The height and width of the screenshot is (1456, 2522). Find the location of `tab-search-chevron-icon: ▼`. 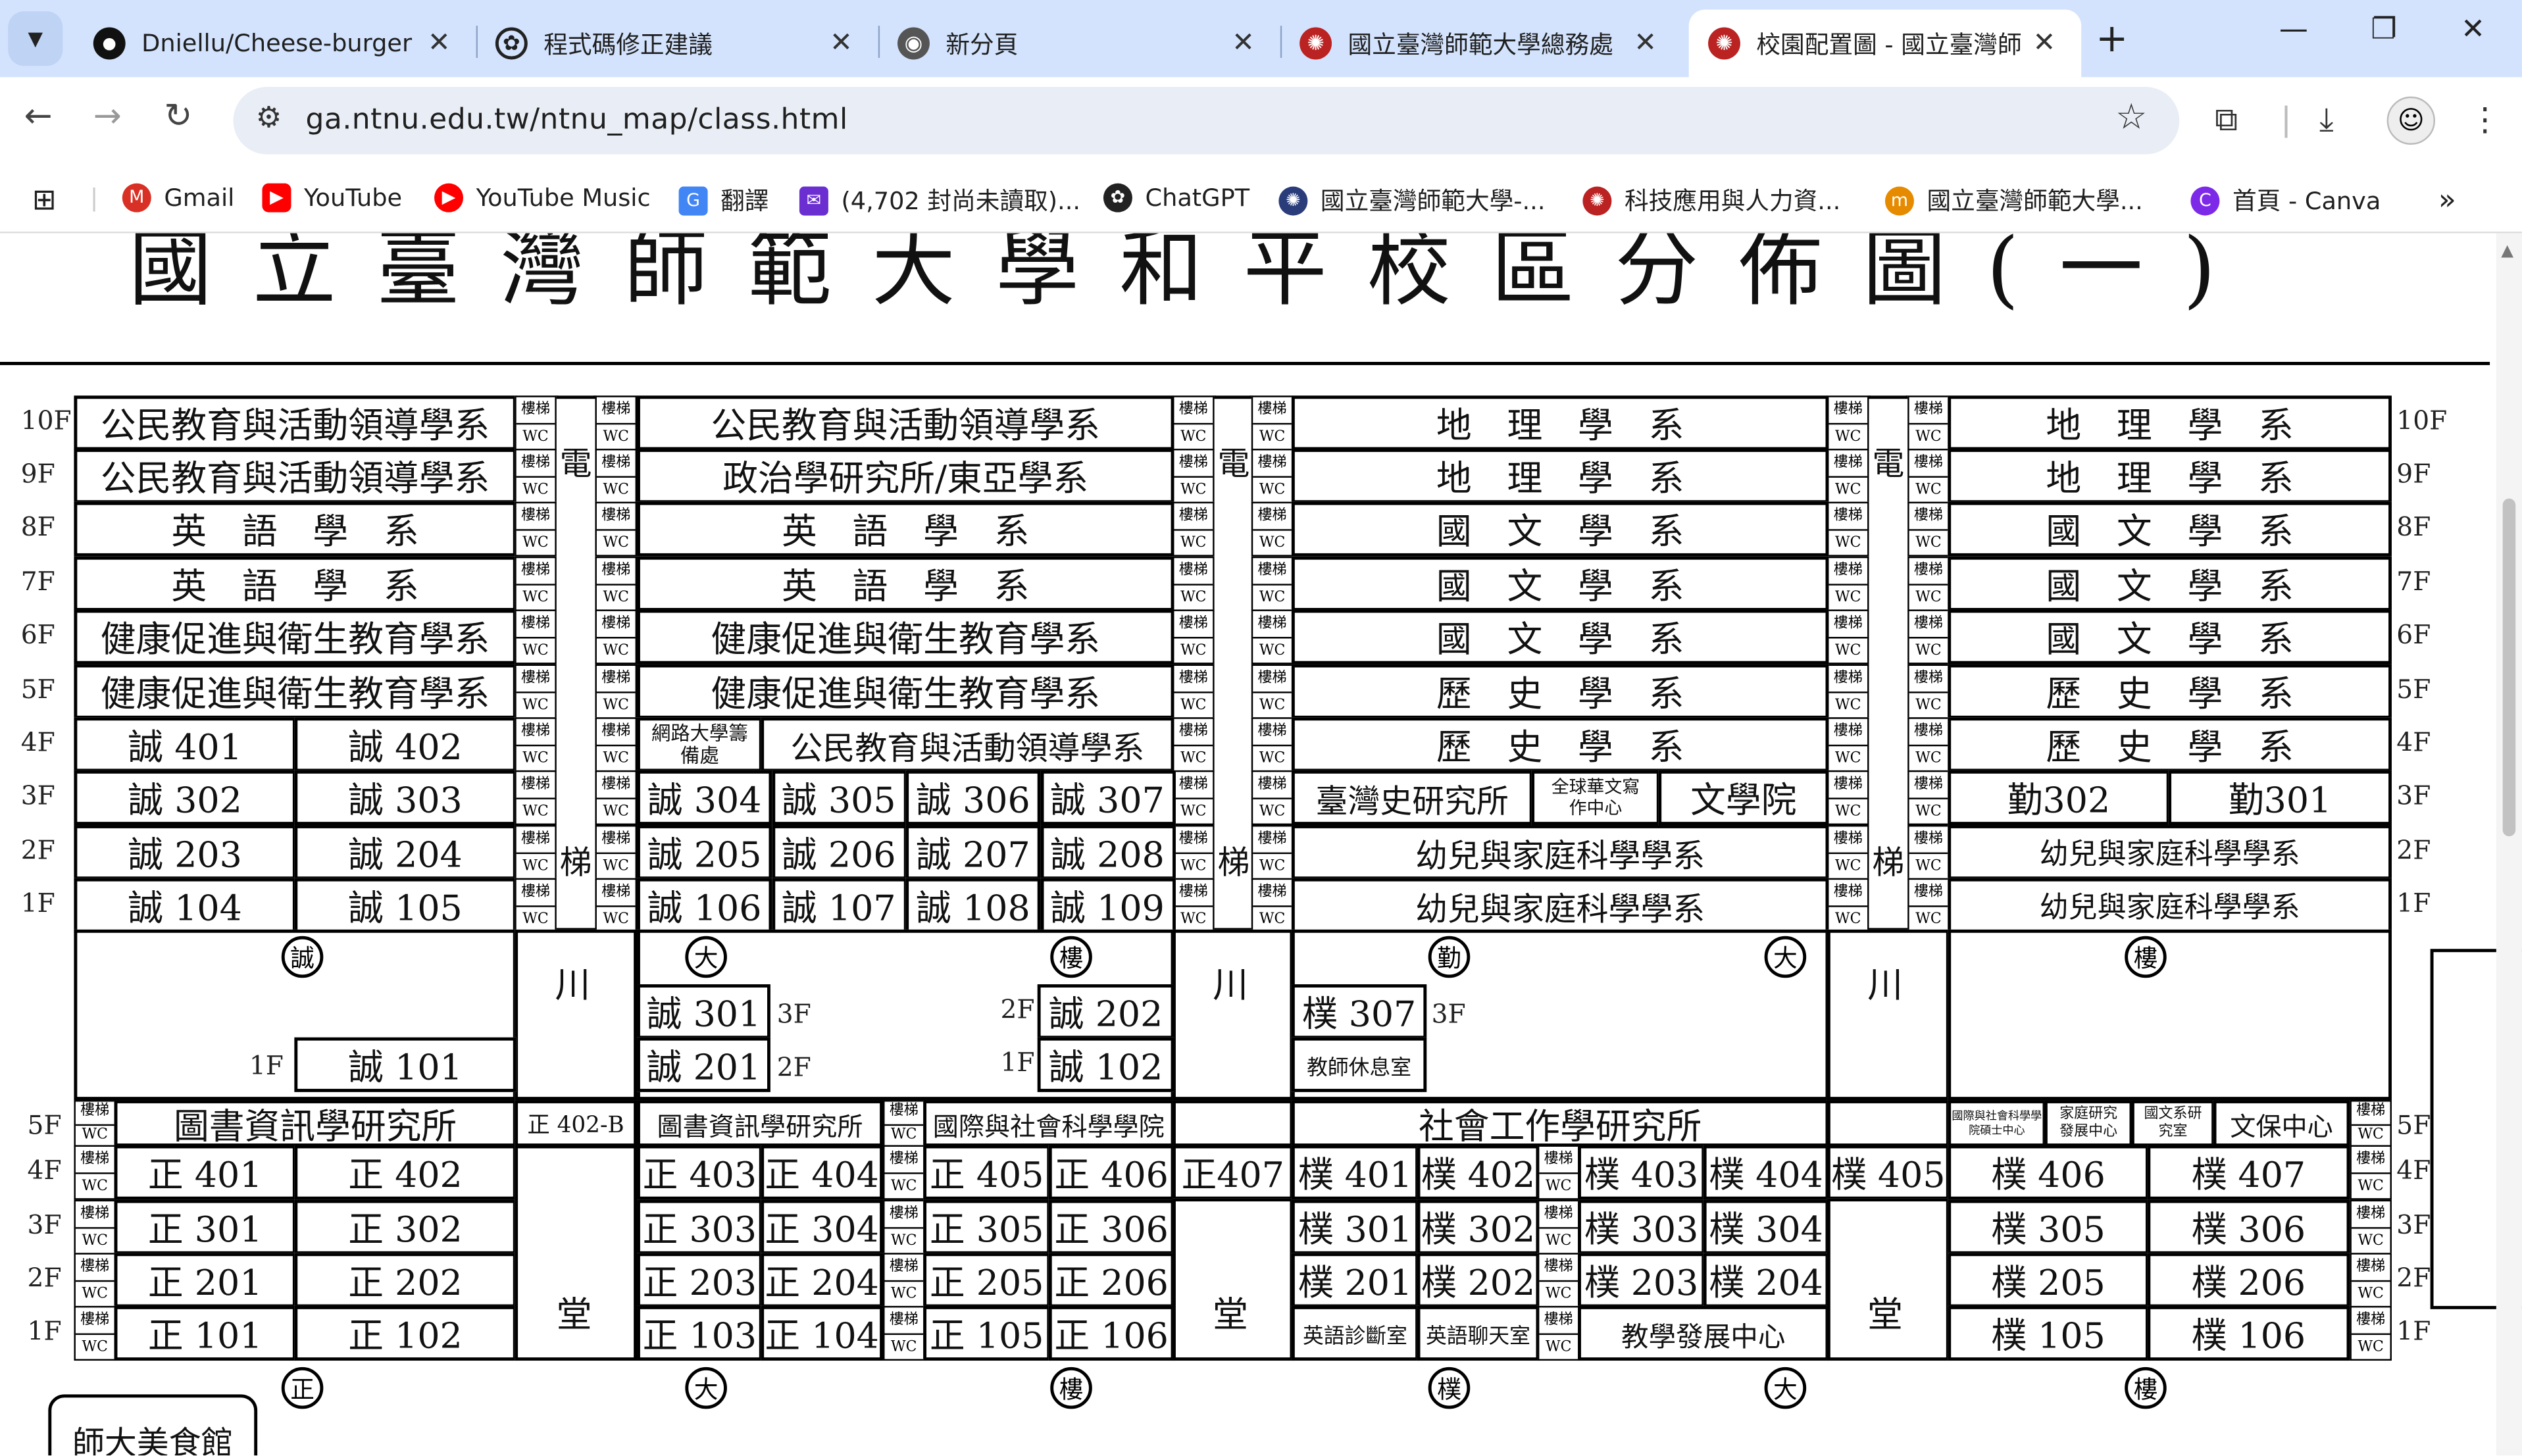

tab-search-chevron-icon: ▼ is located at coordinates (35, 38).